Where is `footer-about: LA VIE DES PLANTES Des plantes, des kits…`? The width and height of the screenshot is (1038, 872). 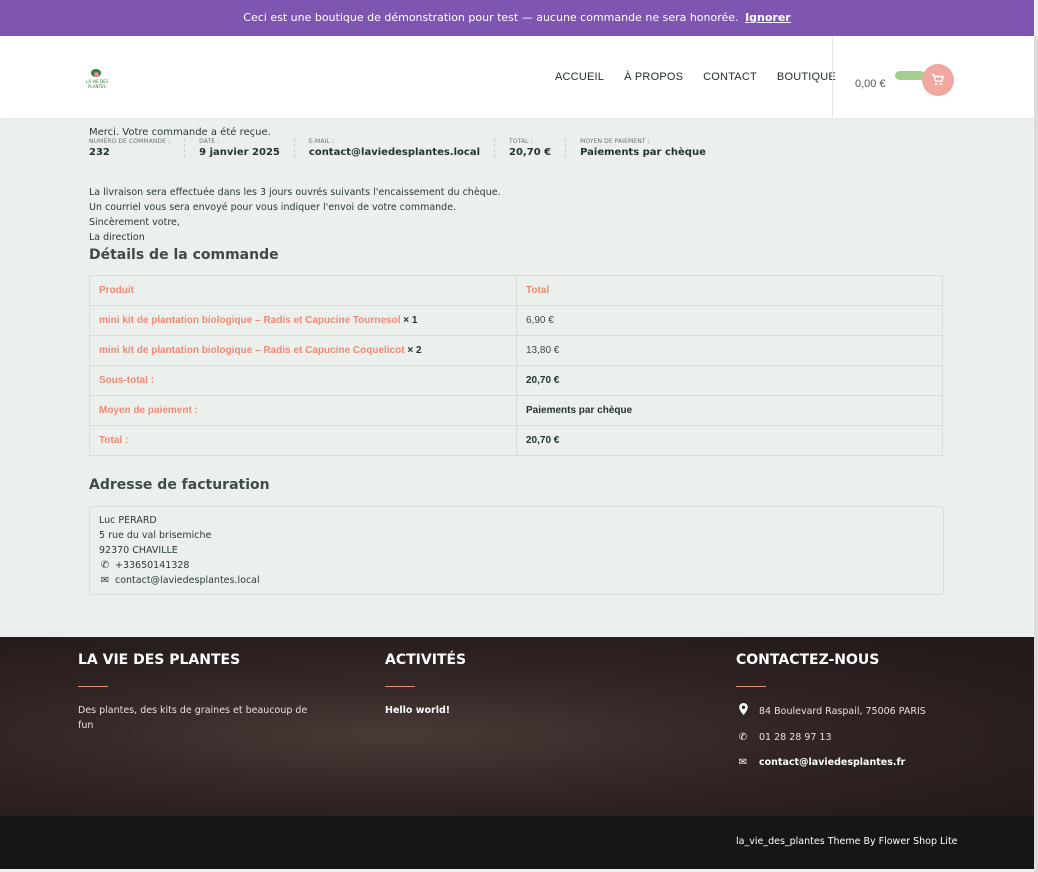 footer-about: LA VIE DES PLANTES Des plantes, des kits… is located at coordinates (193, 692).